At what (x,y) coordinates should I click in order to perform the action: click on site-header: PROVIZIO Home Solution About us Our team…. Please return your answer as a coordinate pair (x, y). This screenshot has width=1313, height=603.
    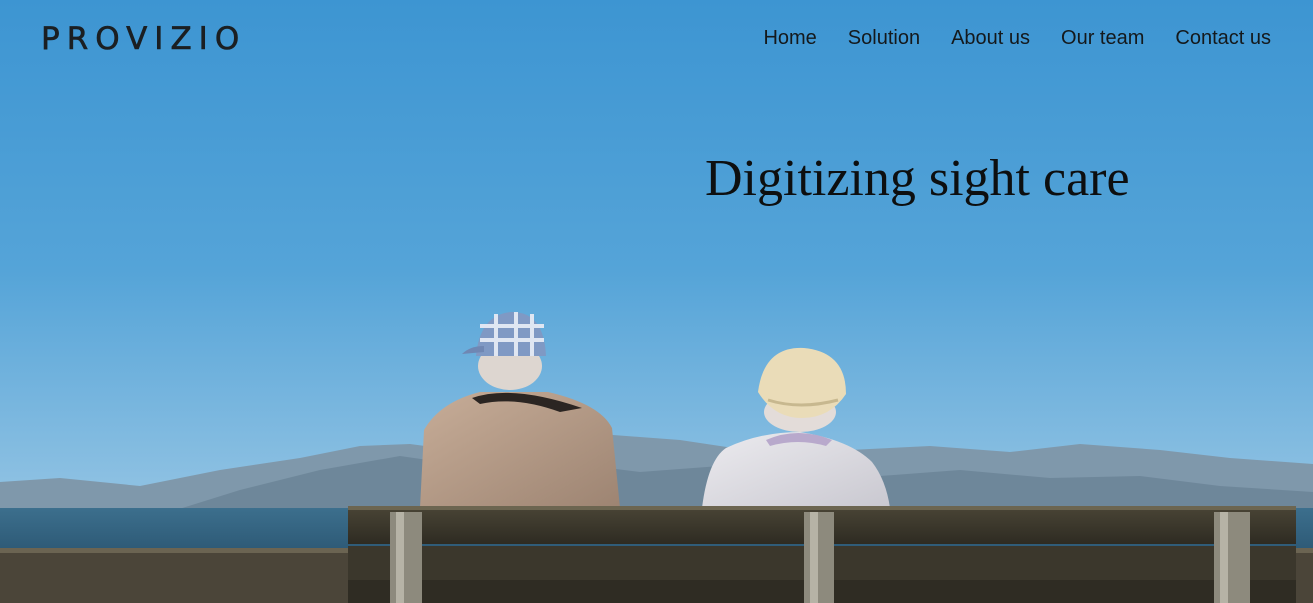
    Looking at the image, I should click on (656, 40).